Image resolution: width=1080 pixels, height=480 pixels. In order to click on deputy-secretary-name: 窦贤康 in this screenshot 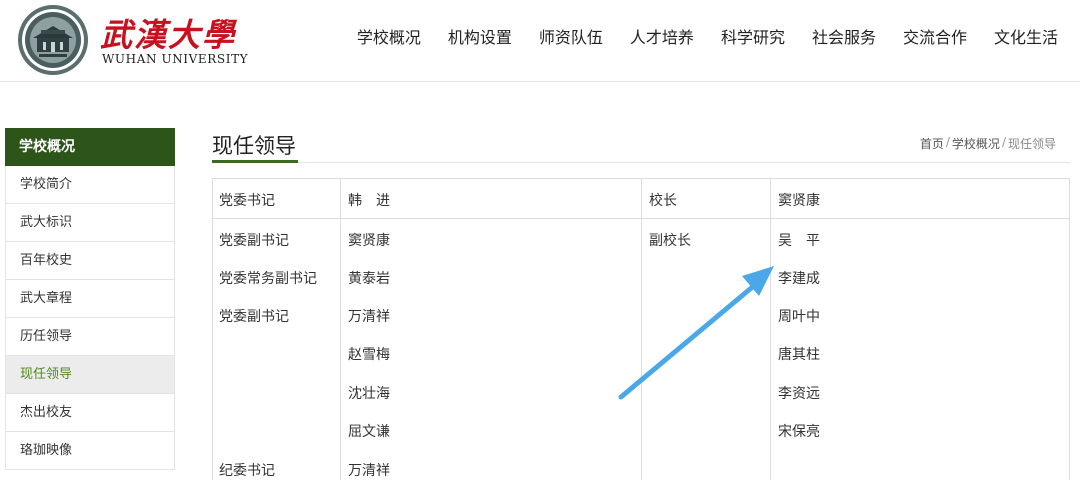, I will do `click(369, 241)`.